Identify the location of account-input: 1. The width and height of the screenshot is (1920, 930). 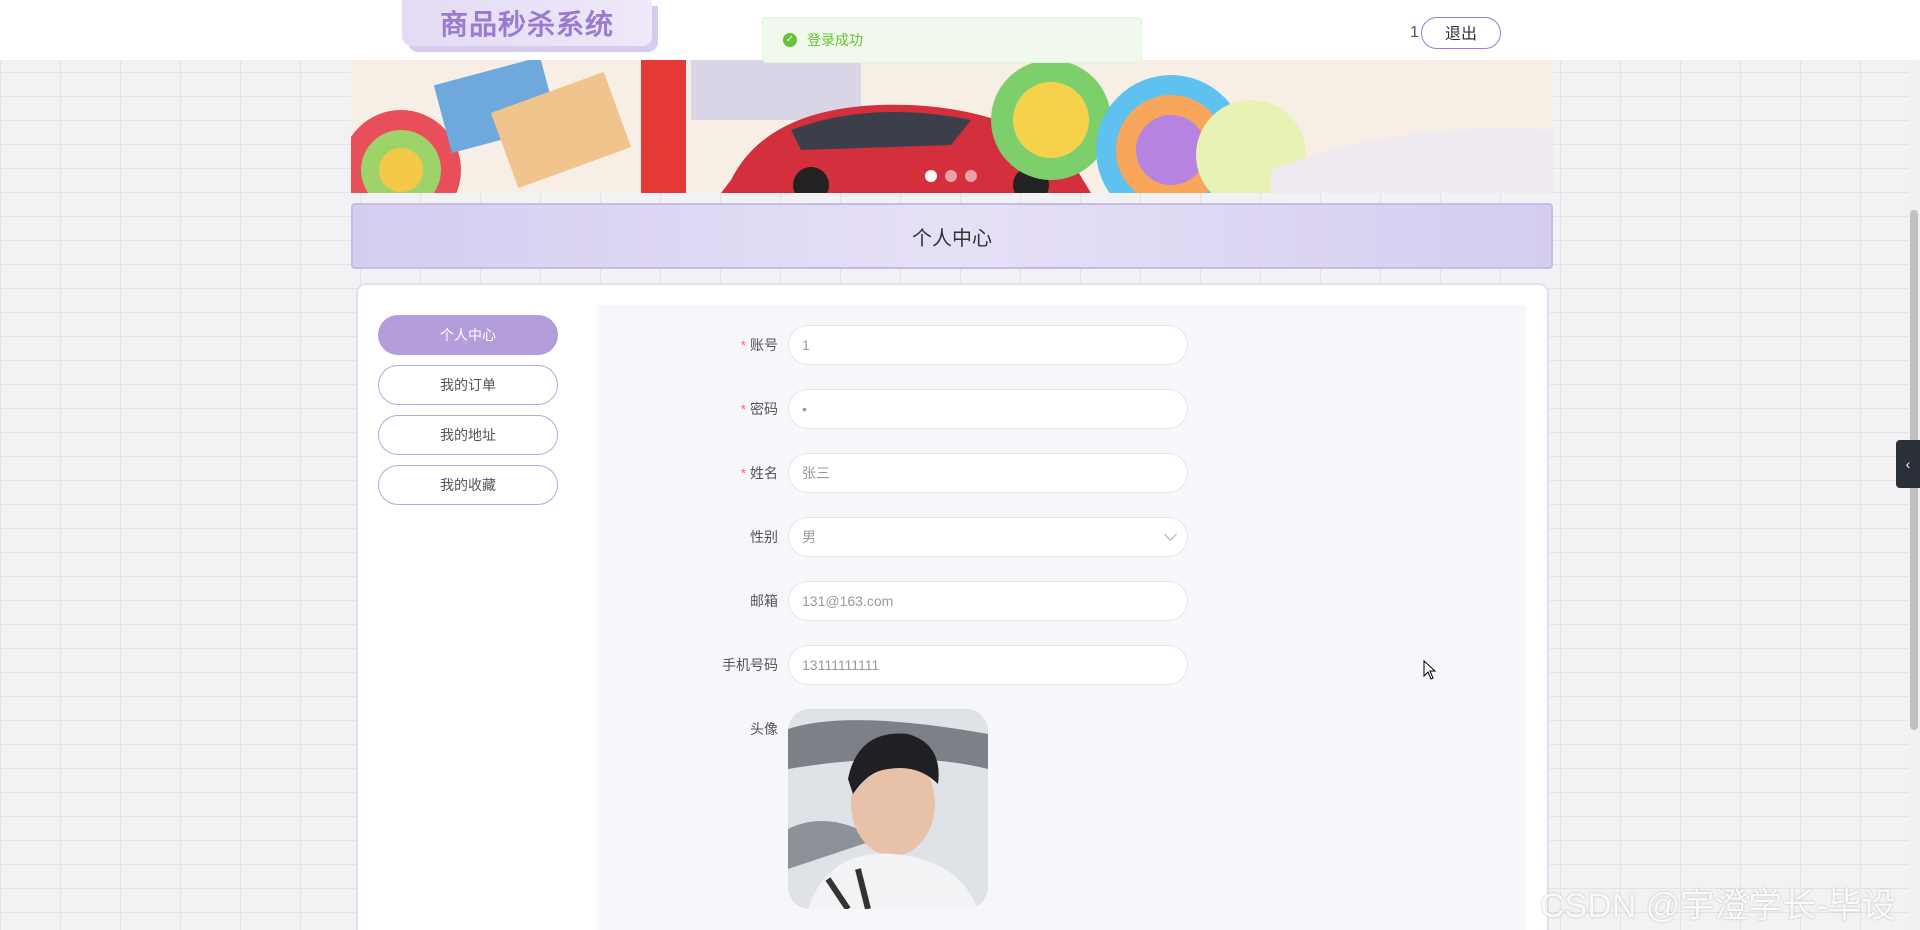
(988, 345).